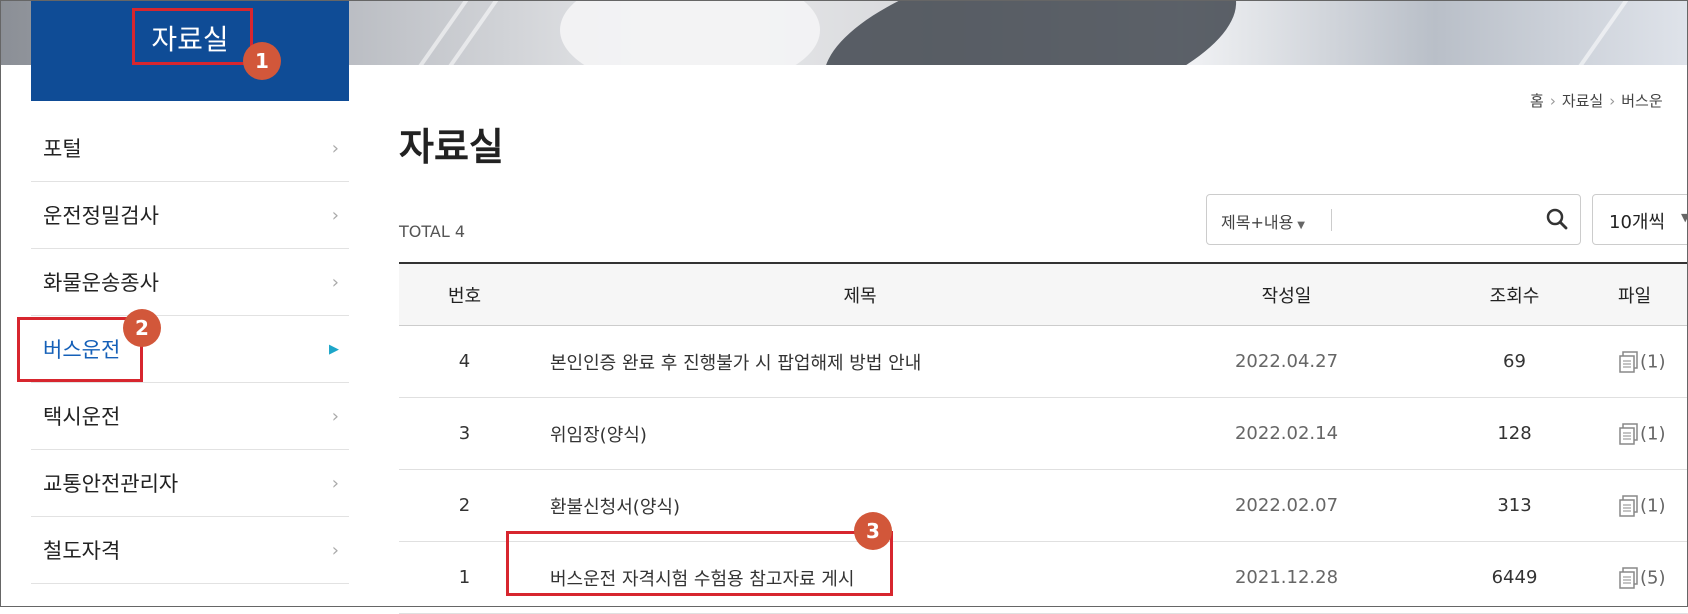 This screenshot has width=1688, height=614. I want to click on divider, so click(1331, 220).